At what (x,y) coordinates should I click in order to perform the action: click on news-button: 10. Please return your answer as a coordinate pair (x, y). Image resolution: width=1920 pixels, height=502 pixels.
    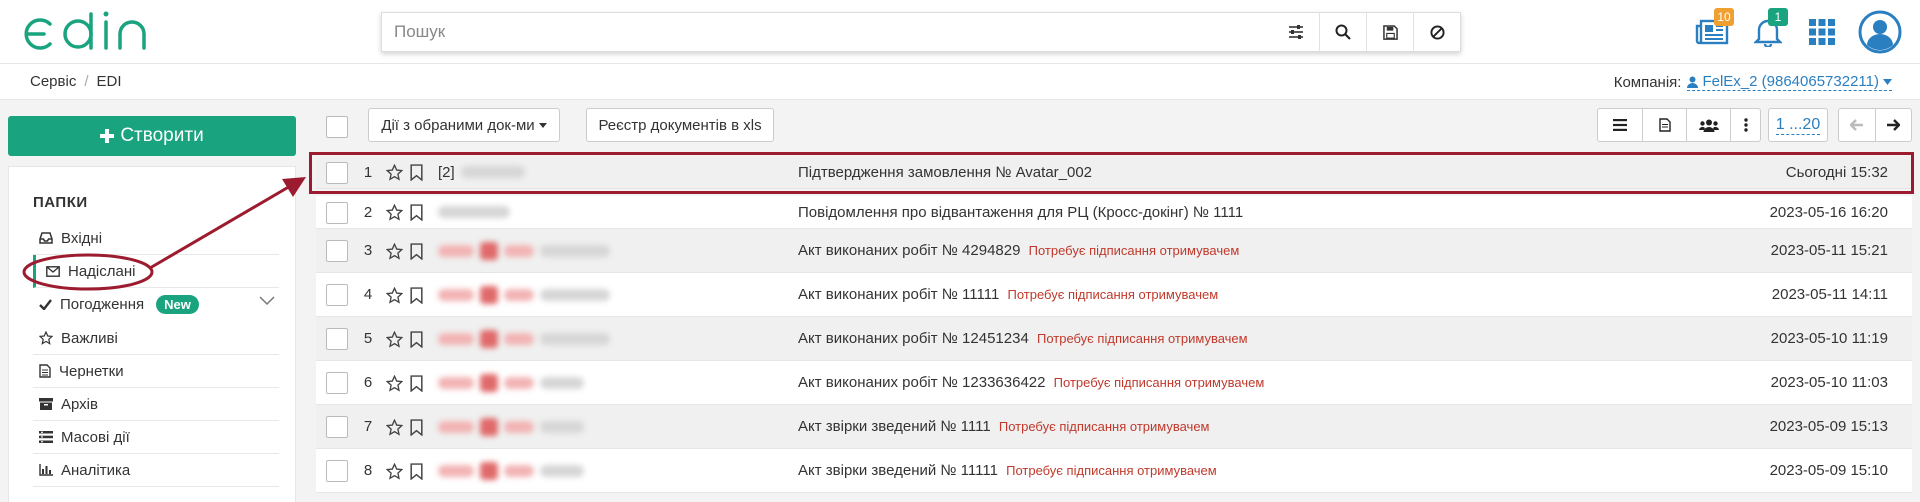
    Looking at the image, I should click on (1712, 31).